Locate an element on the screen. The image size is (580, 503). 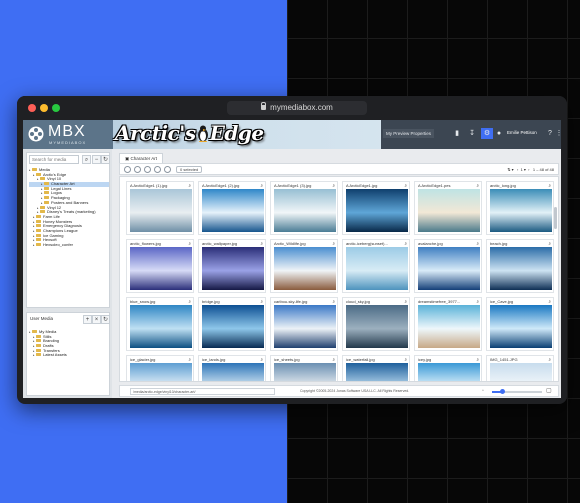
grid-scrollbar is located at coordinates (555, 218).